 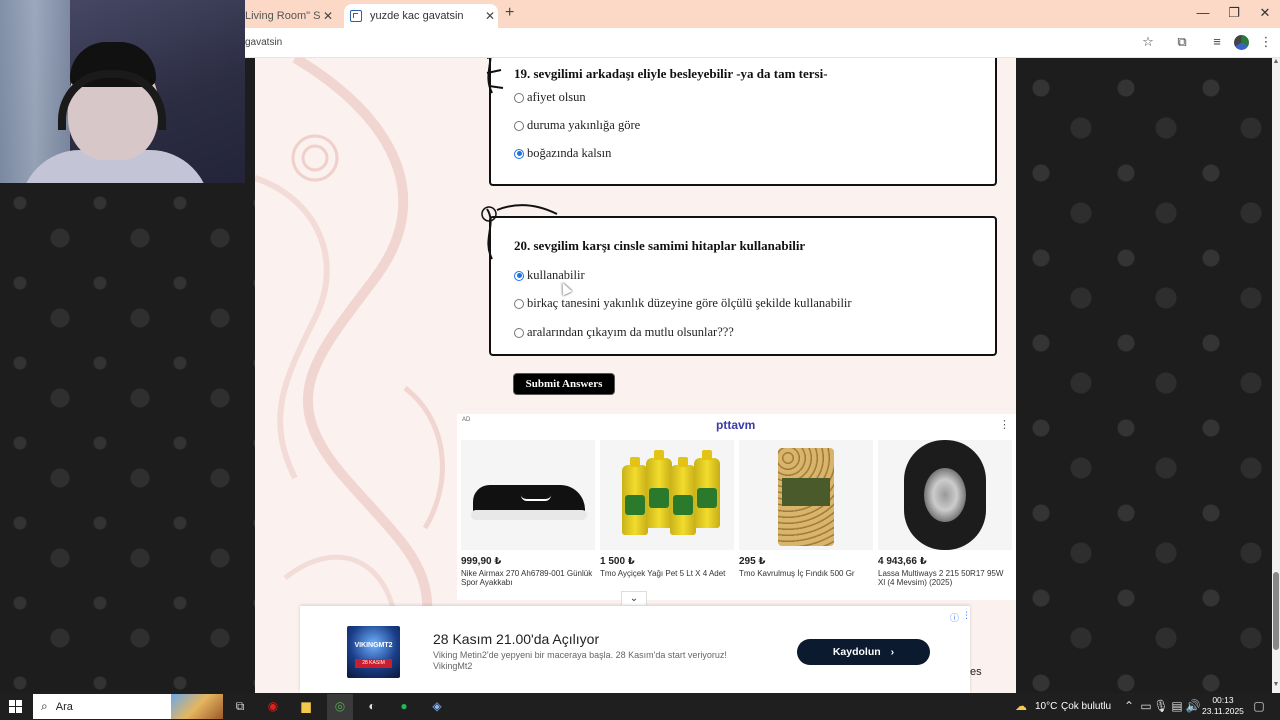 I want to click on banner-title: 28 Kasım 21.00'da Açılıyor, so click(x=516, y=639).